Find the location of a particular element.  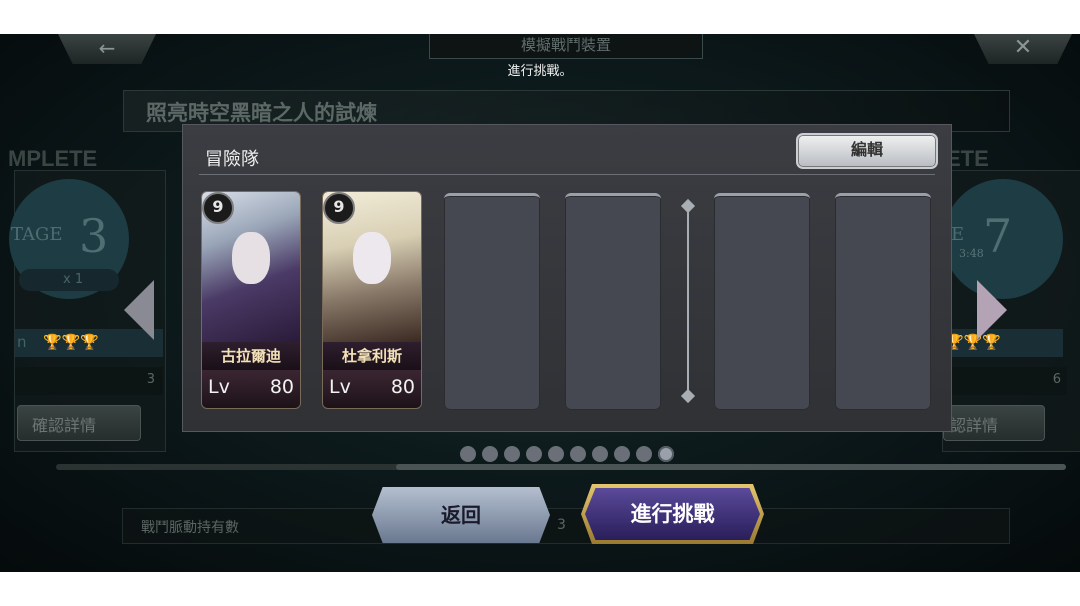

hero-level-label-2: Lv is located at coordinates (340, 387).